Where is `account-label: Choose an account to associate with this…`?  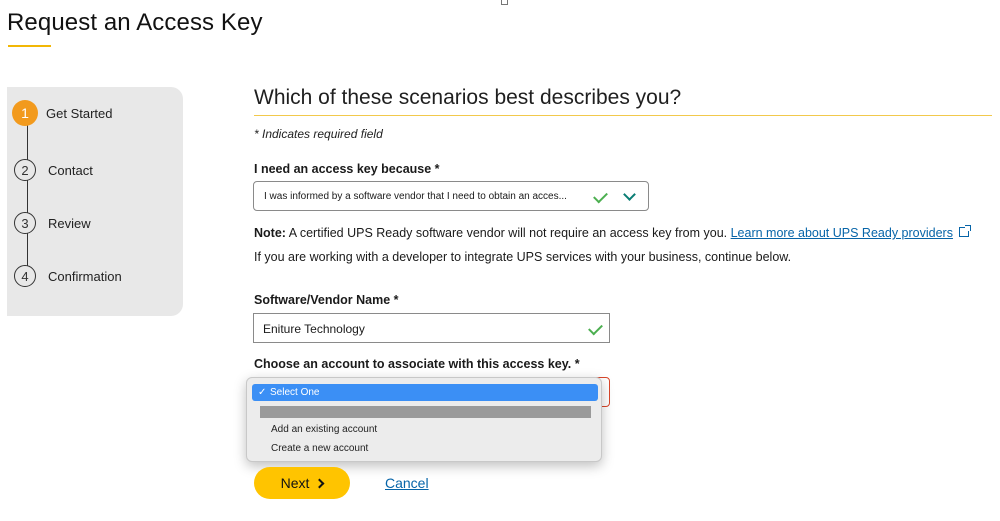 account-label: Choose an account to associate with this… is located at coordinates (417, 364).